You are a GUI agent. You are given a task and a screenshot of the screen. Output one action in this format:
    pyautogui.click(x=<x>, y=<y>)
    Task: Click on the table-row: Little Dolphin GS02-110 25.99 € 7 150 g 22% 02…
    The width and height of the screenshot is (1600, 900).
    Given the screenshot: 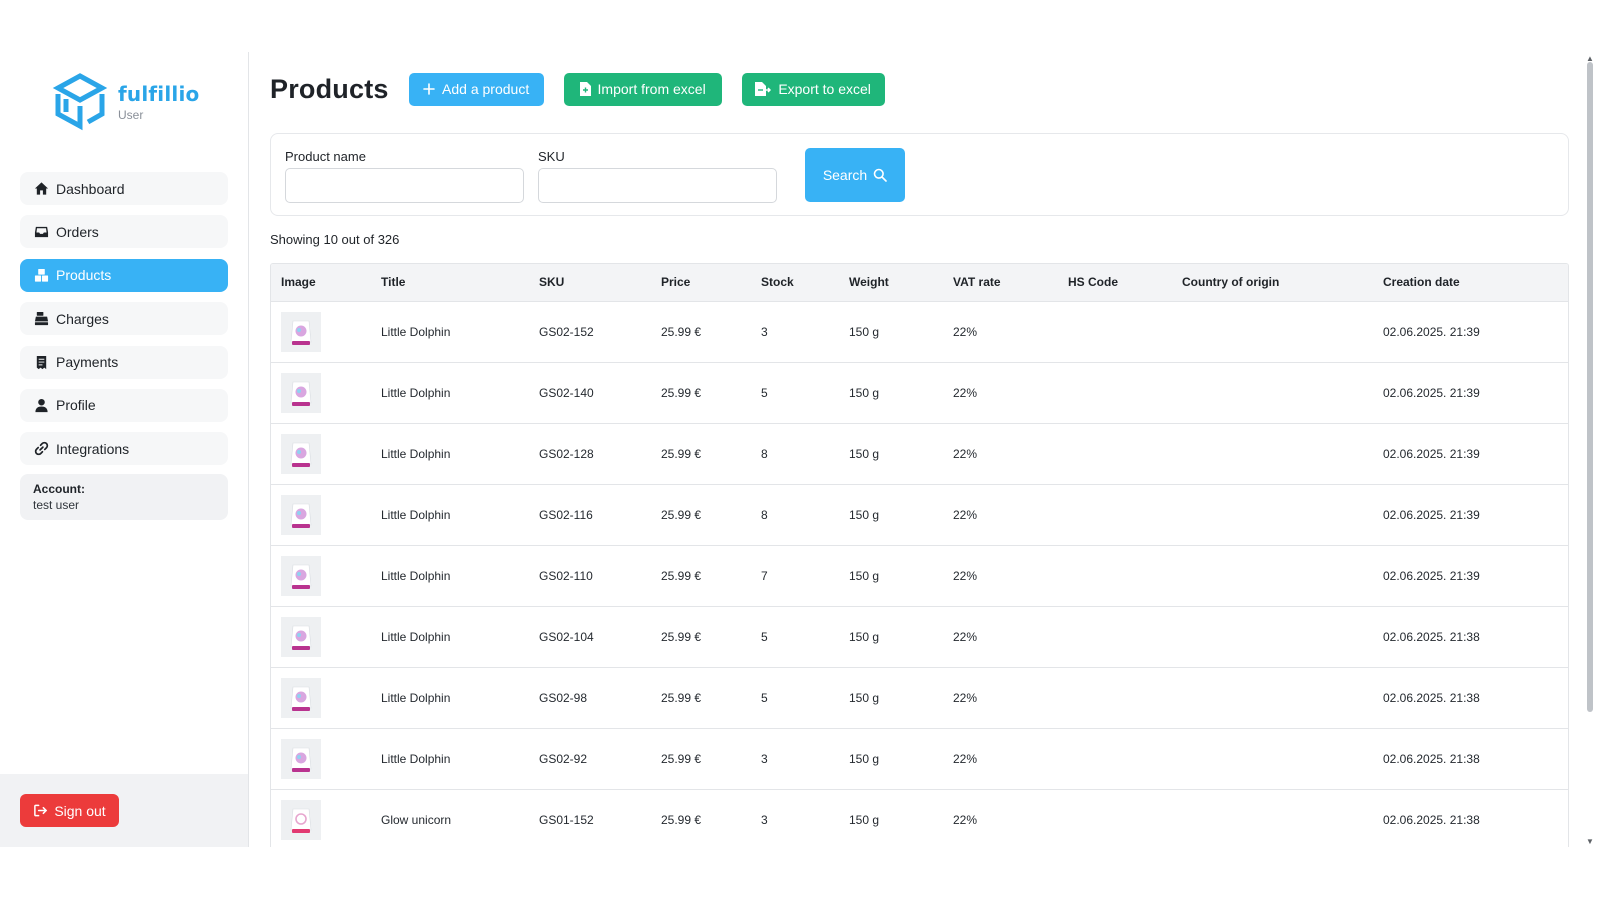 What is the action you would take?
    pyautogui.click(x=919, y=575)
    